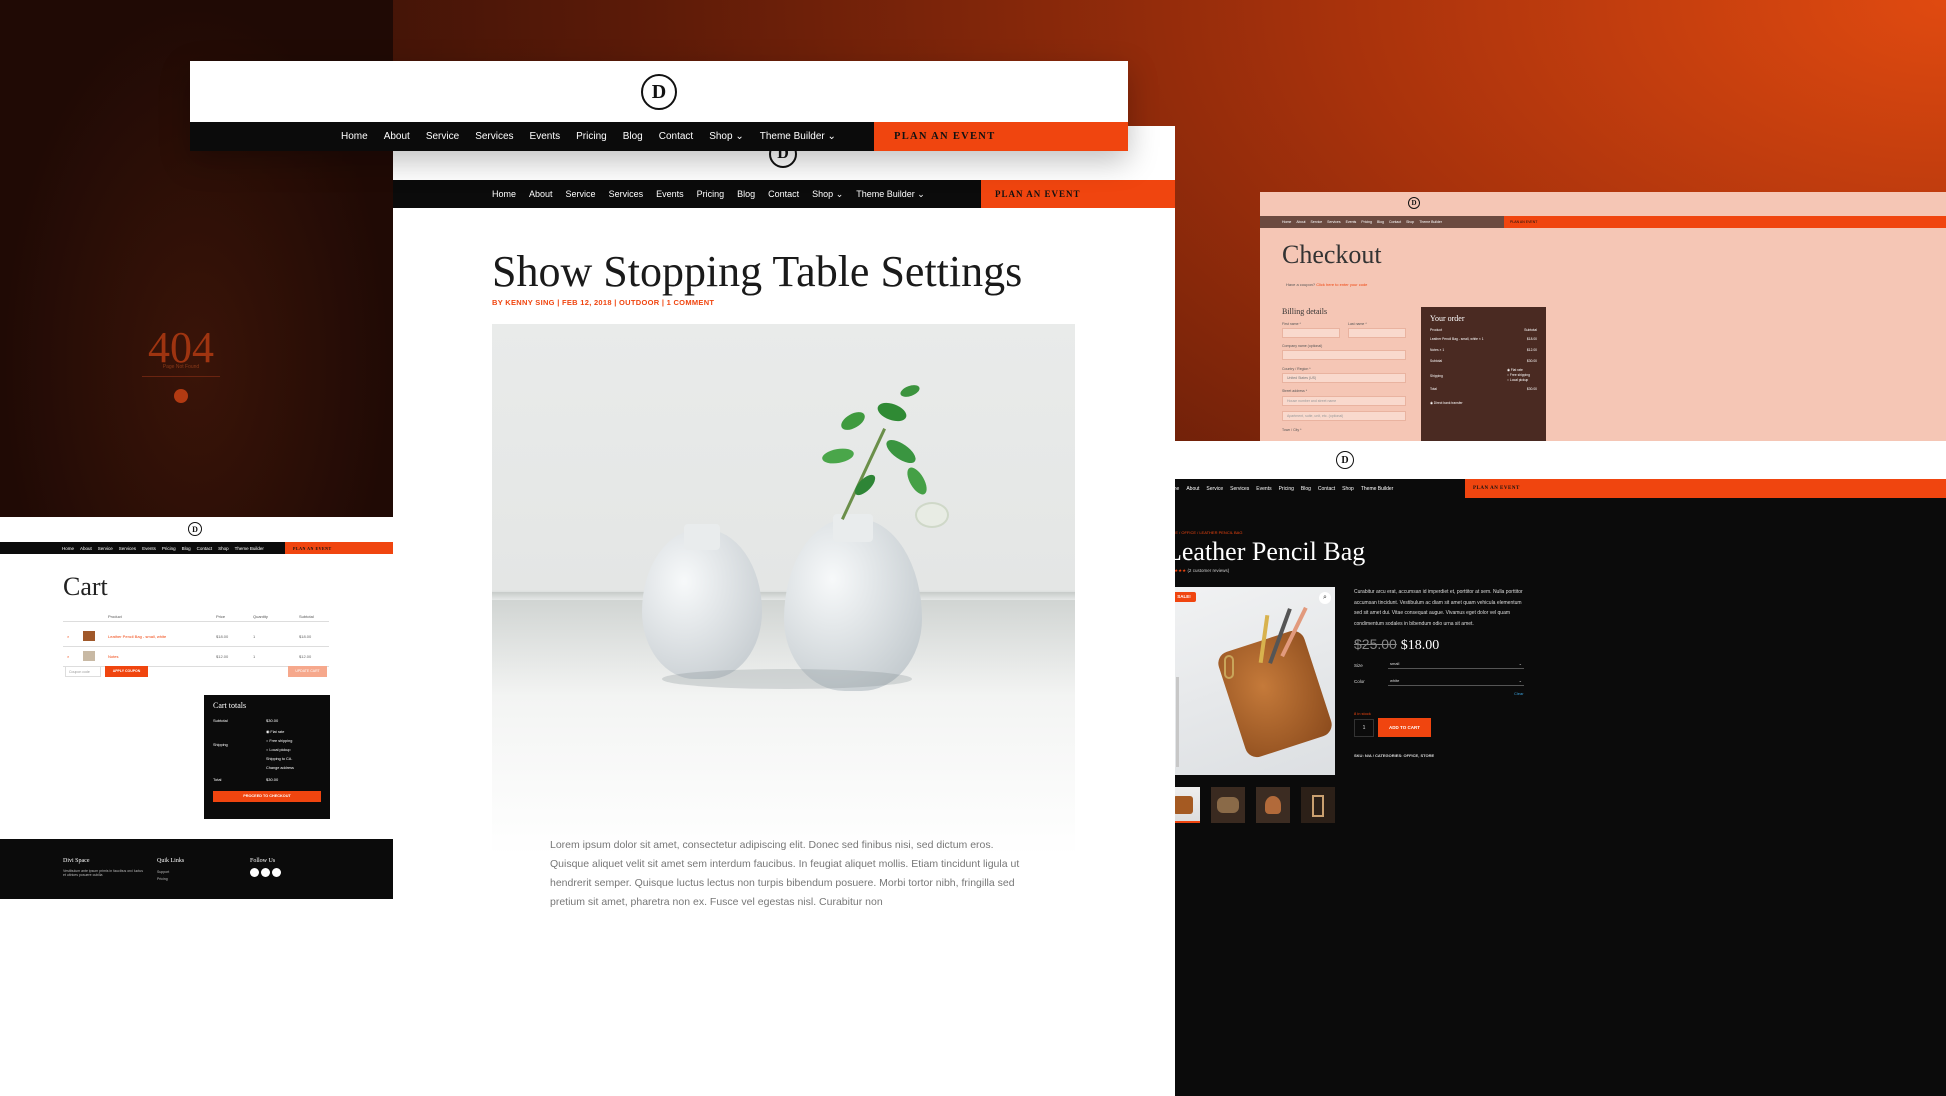 The height and width of the screenshot is (1096, 1946). What do you see at coordinates (306, 616) in the screenshot?
I see `col-subtotal: Subtotal` at bounding box center [306, 616].